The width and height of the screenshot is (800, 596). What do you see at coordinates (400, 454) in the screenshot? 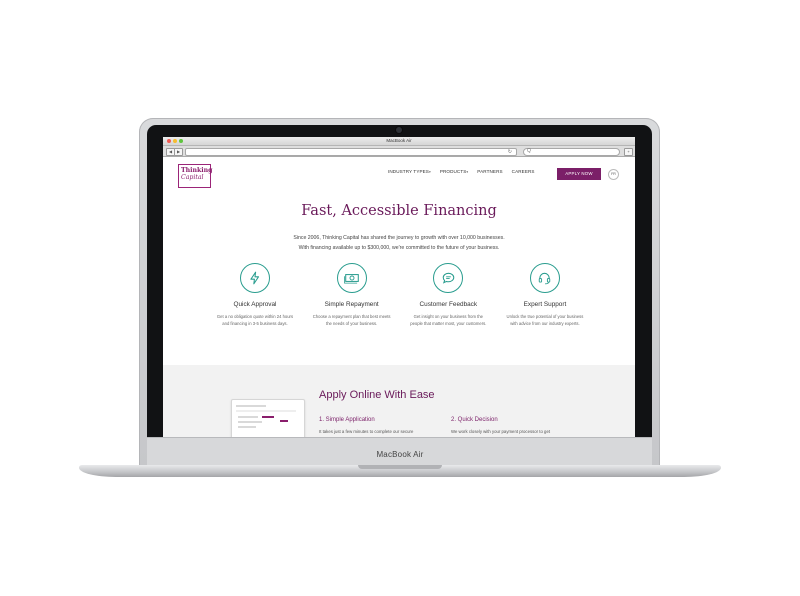
I see `laptop-model-label: MacBook Air` at bounding box center [400, 454].